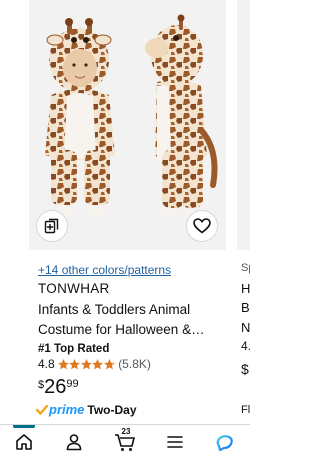 Image resolution: width=320 pixels, height=473 pixels. Describe the element at coordinates (74, 349) in the screenshot. I see `top-rated-badge: #1 Top Rated` at that location.